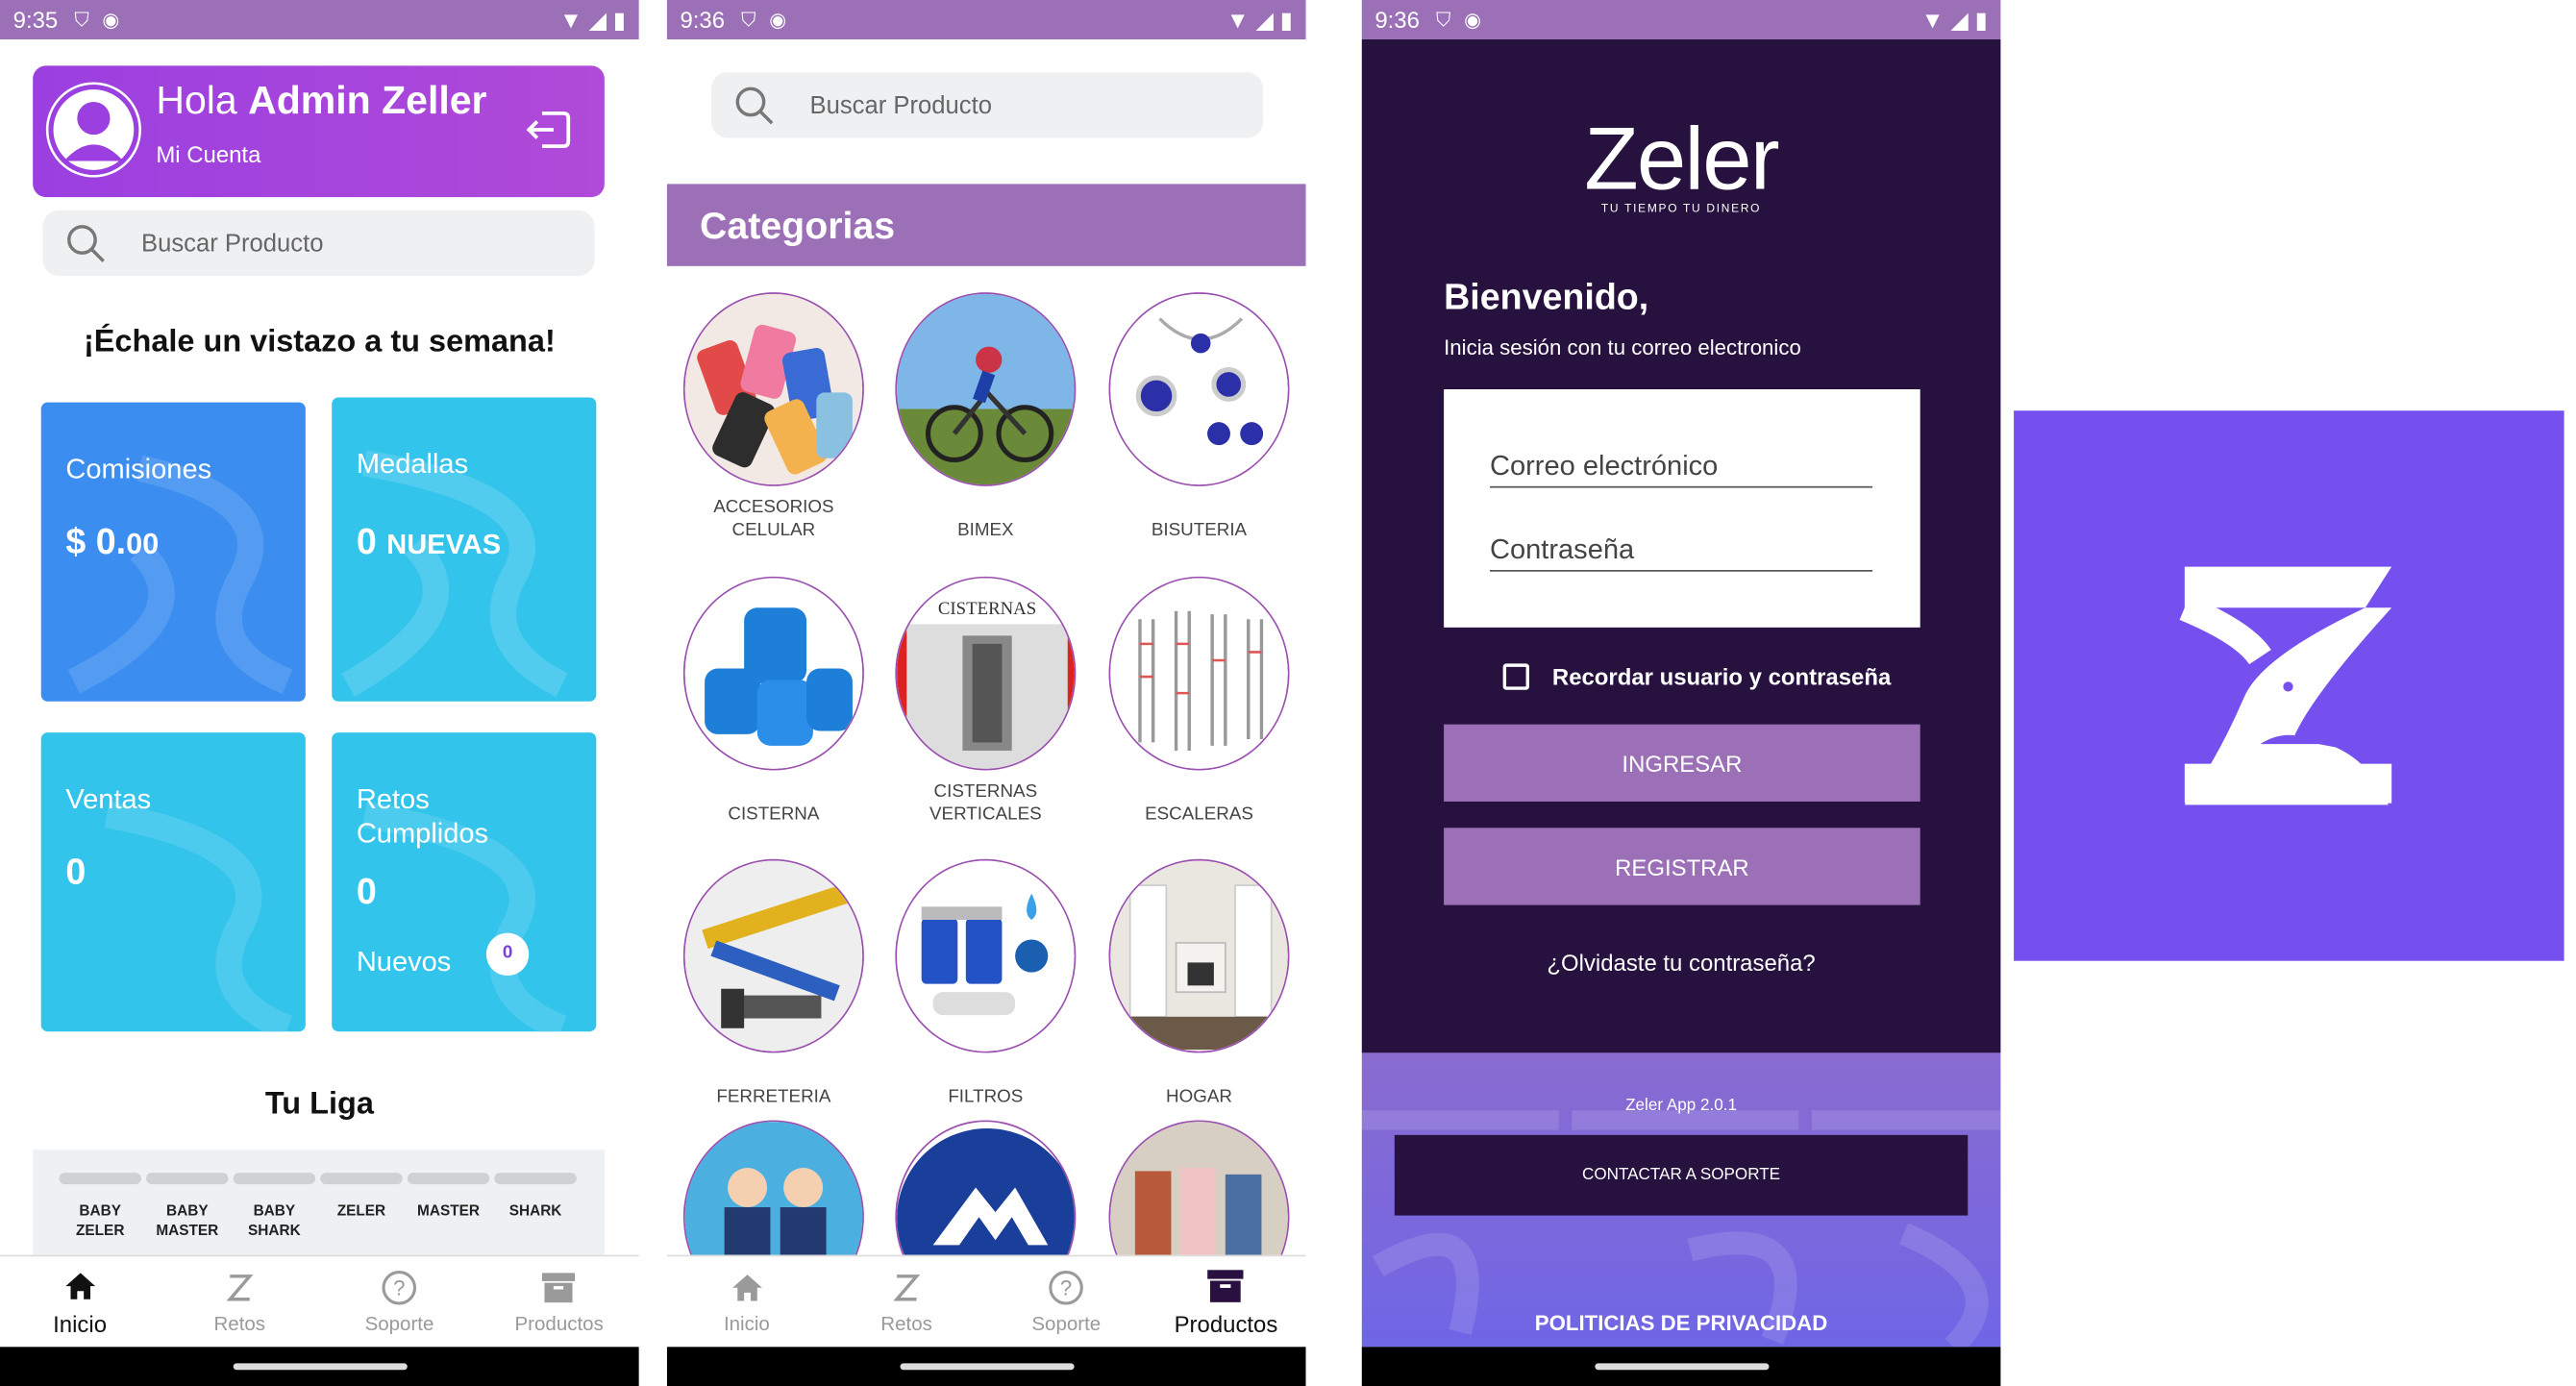 This screenshot has width=2576, height=1386. I want to click on ventas-card: Ventas 0, so click(173, 882).